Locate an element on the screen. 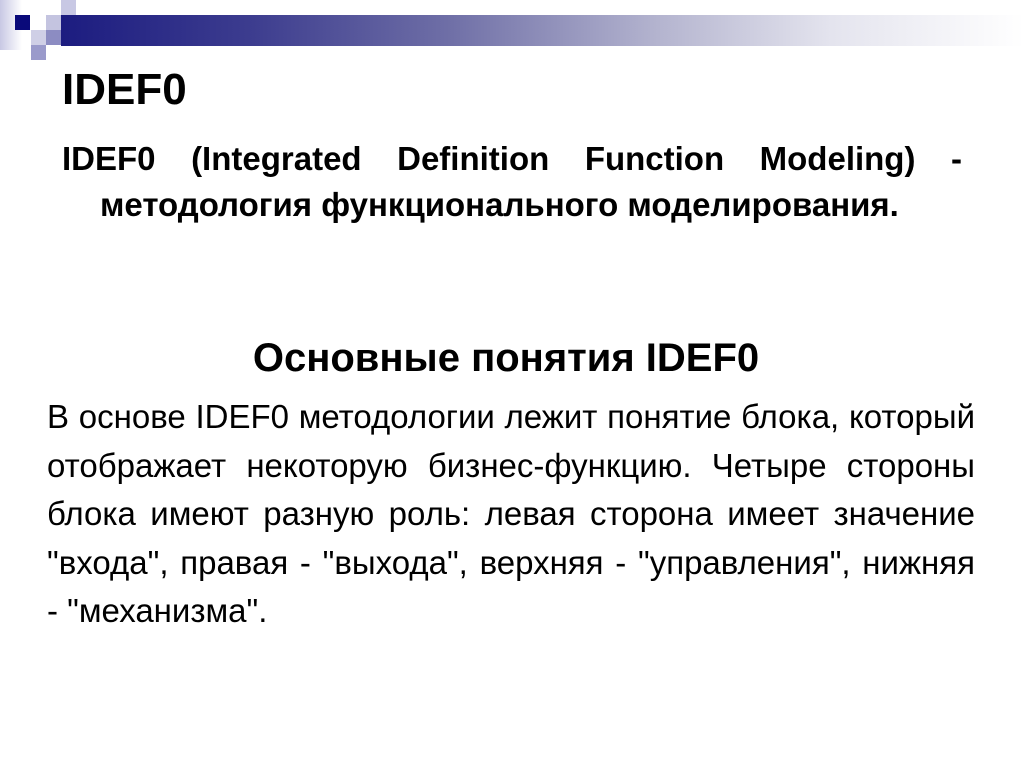  header-decoration is located at coordinates (512, 30).